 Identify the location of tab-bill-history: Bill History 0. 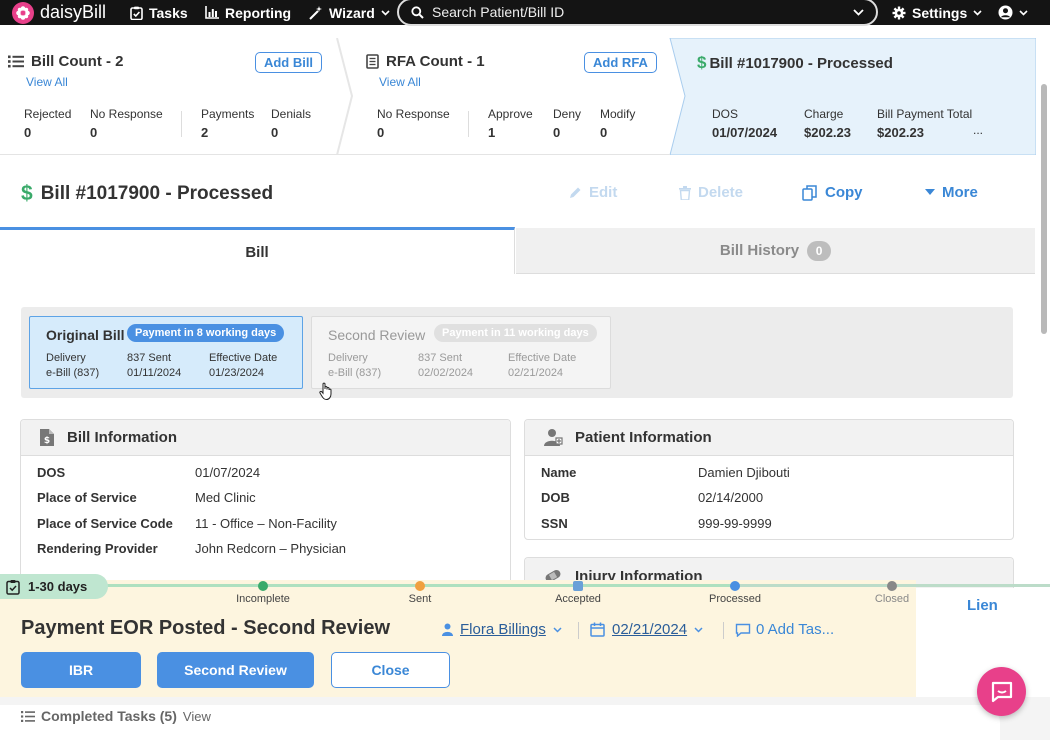
(775, 251).